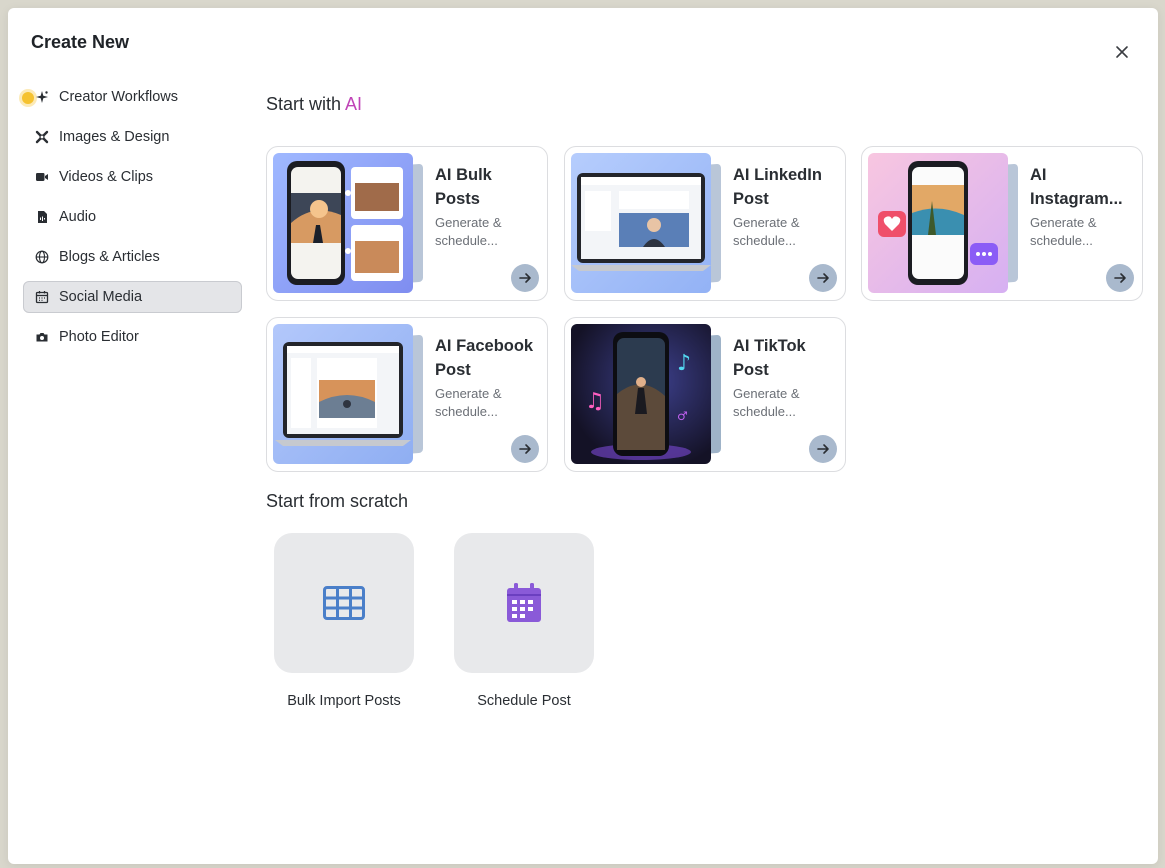 The height and width of the screenshot is (868, 1165). I want to click on sidebar-item-photo-editor: Photo Editor, so click(132, 337).